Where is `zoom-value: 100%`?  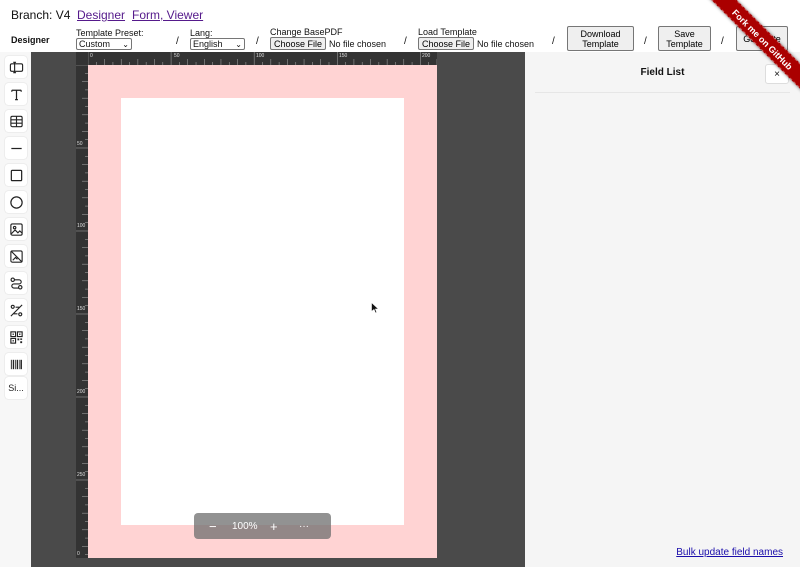
zoom-value: 100% is located at coordinates (245, 526).